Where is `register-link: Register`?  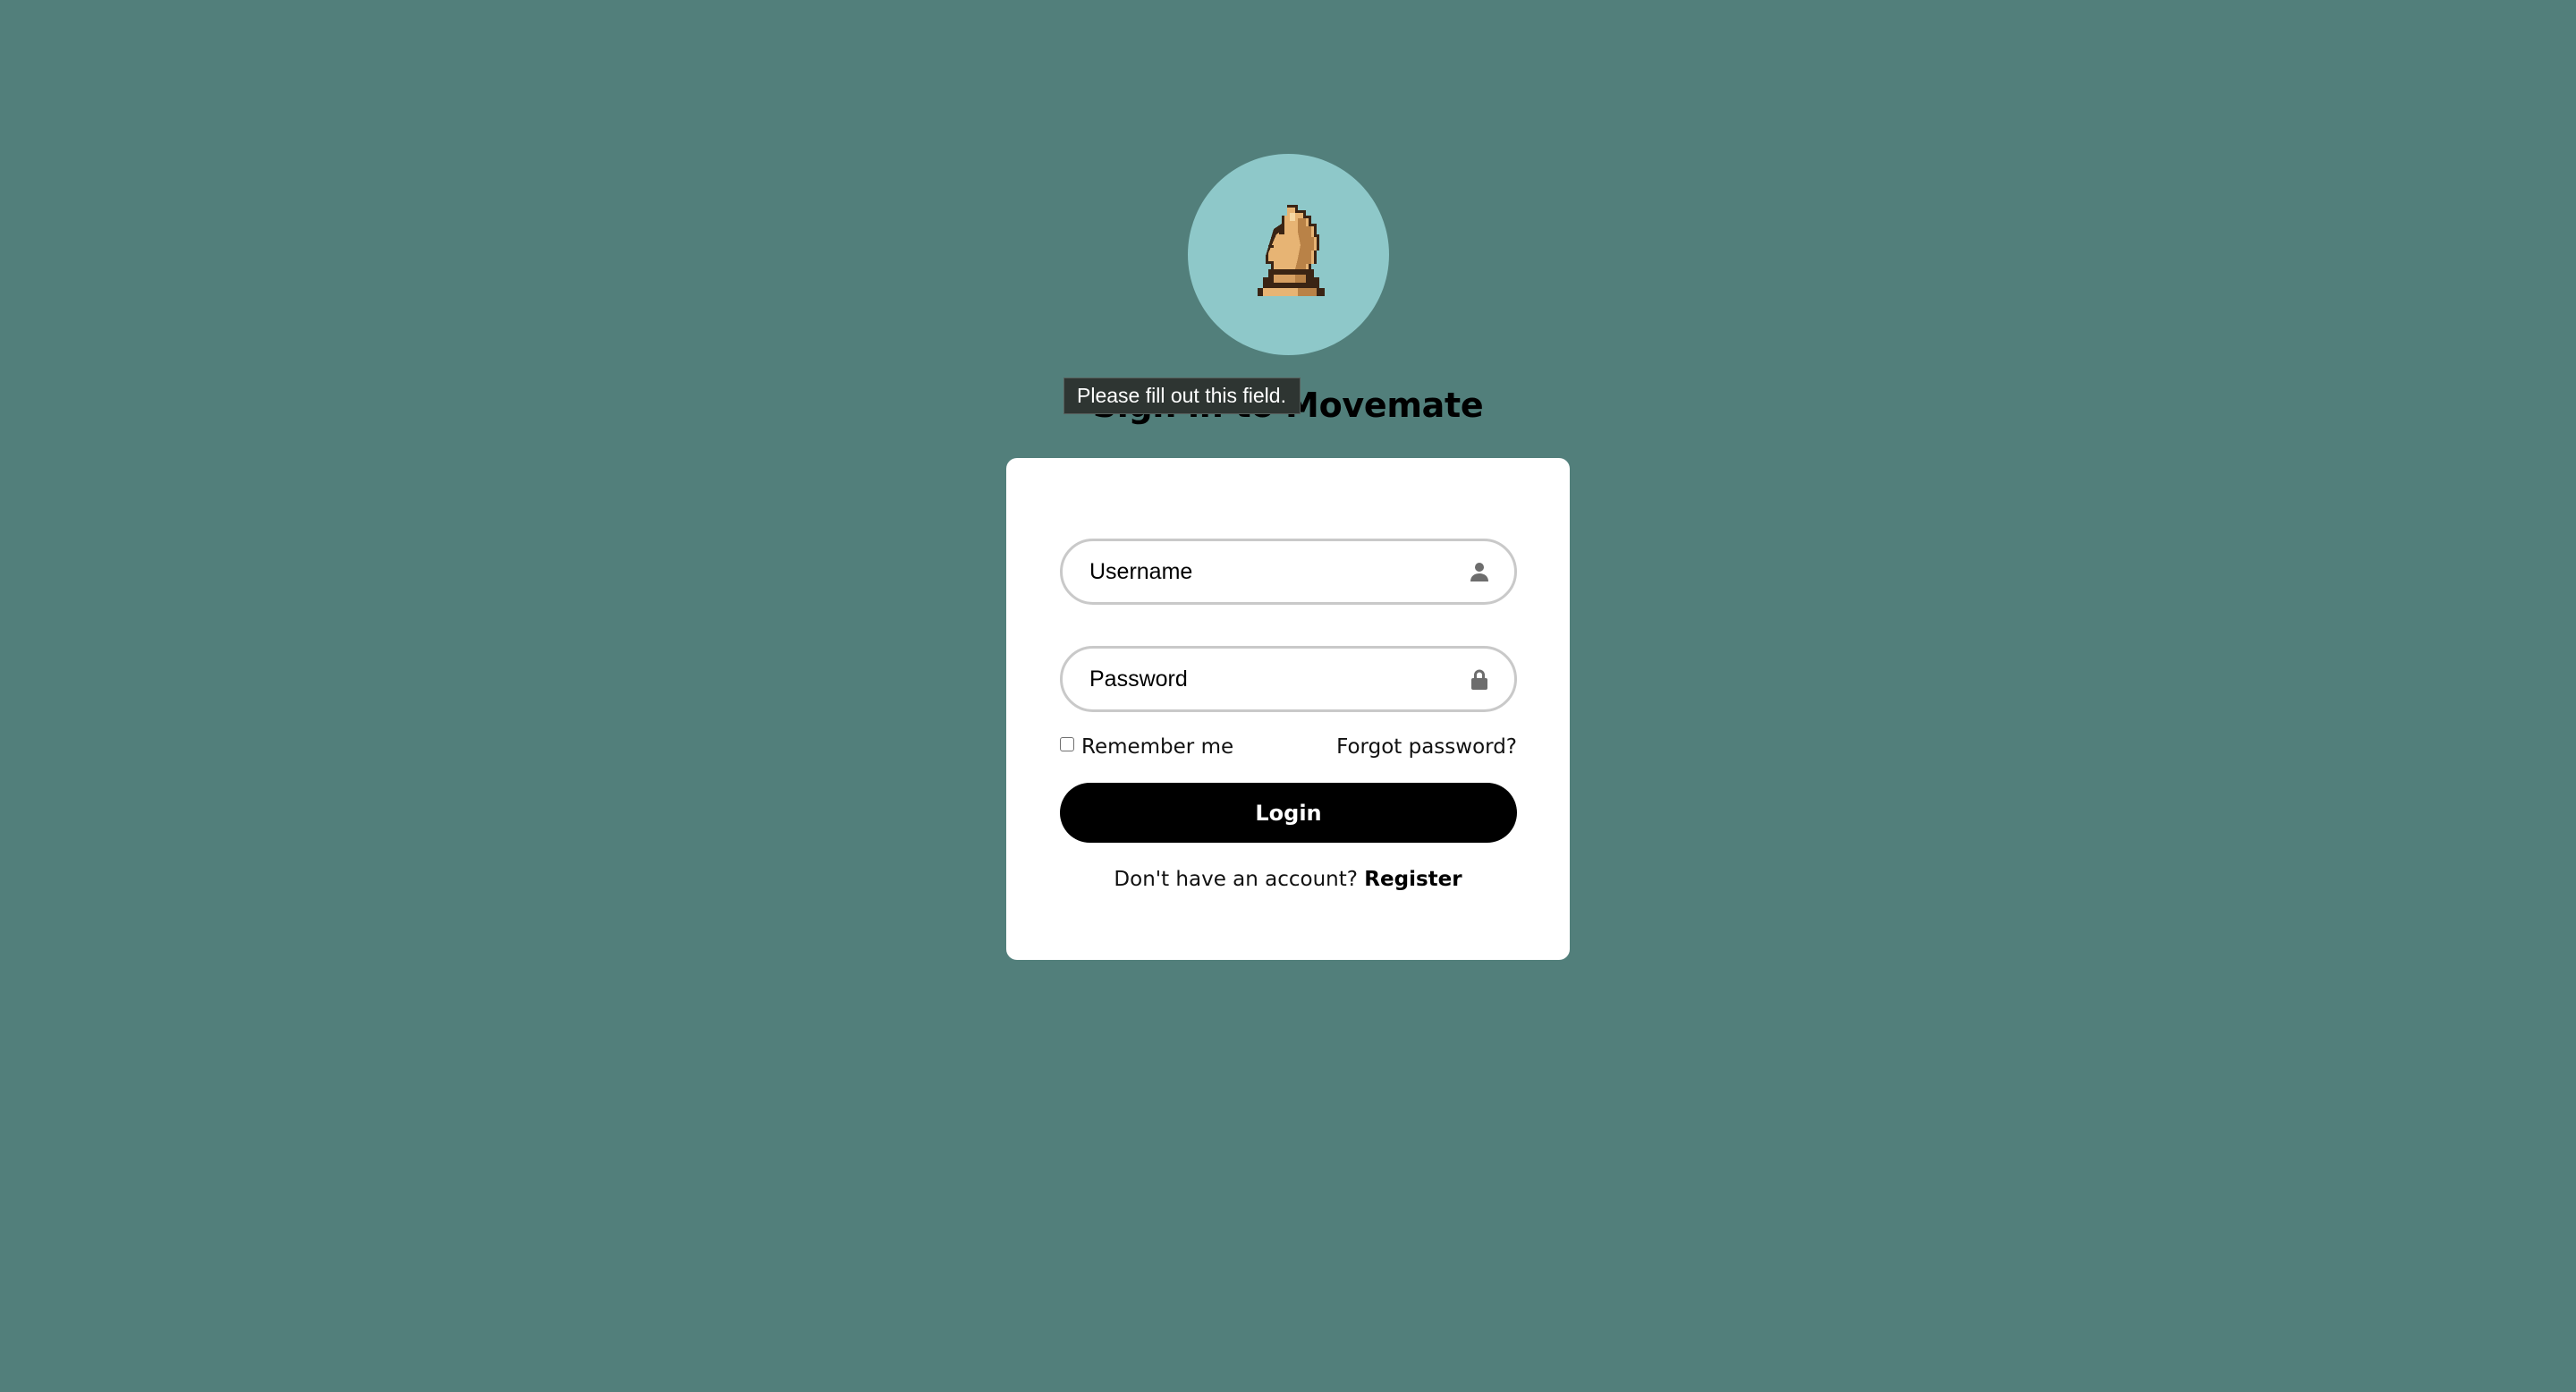 register-link: Register is located at coordinates (1413, 879).